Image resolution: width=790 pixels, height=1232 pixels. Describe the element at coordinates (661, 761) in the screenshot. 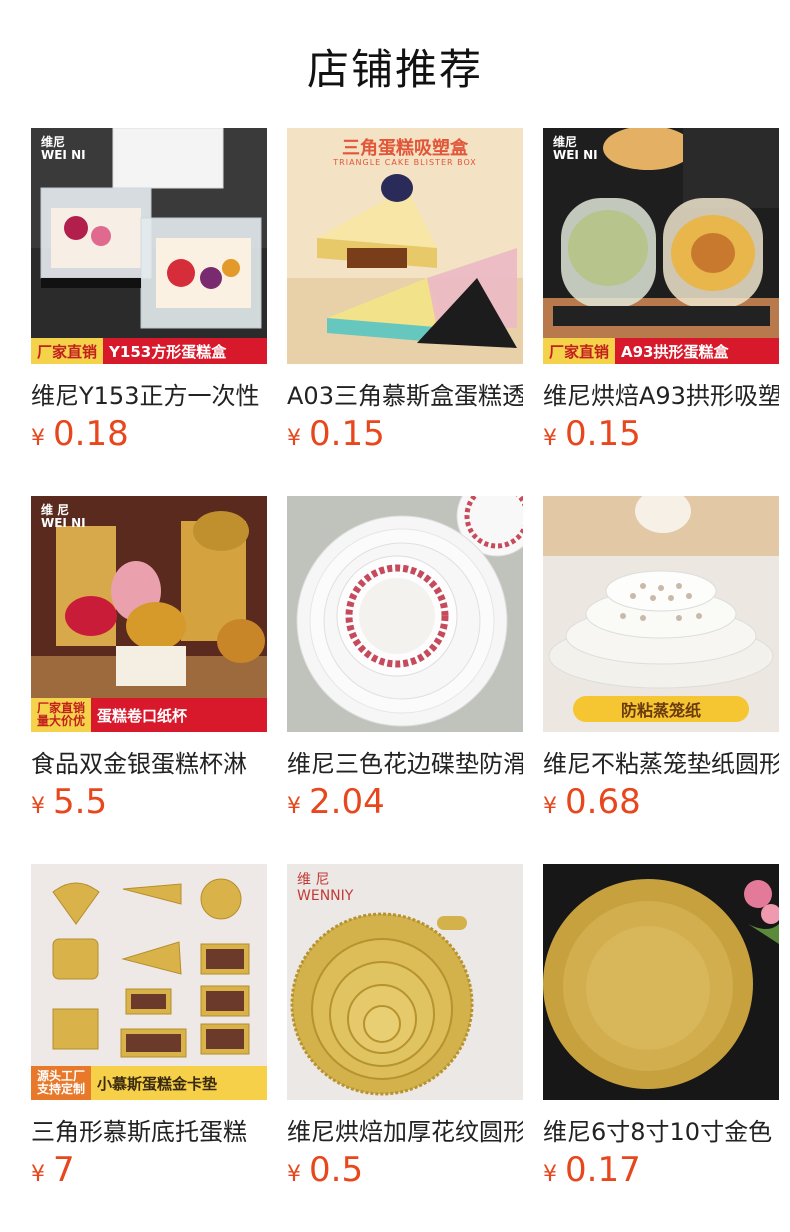

I see `product-name: 维尼不粘蒸笼垫纸圆形` at that location.